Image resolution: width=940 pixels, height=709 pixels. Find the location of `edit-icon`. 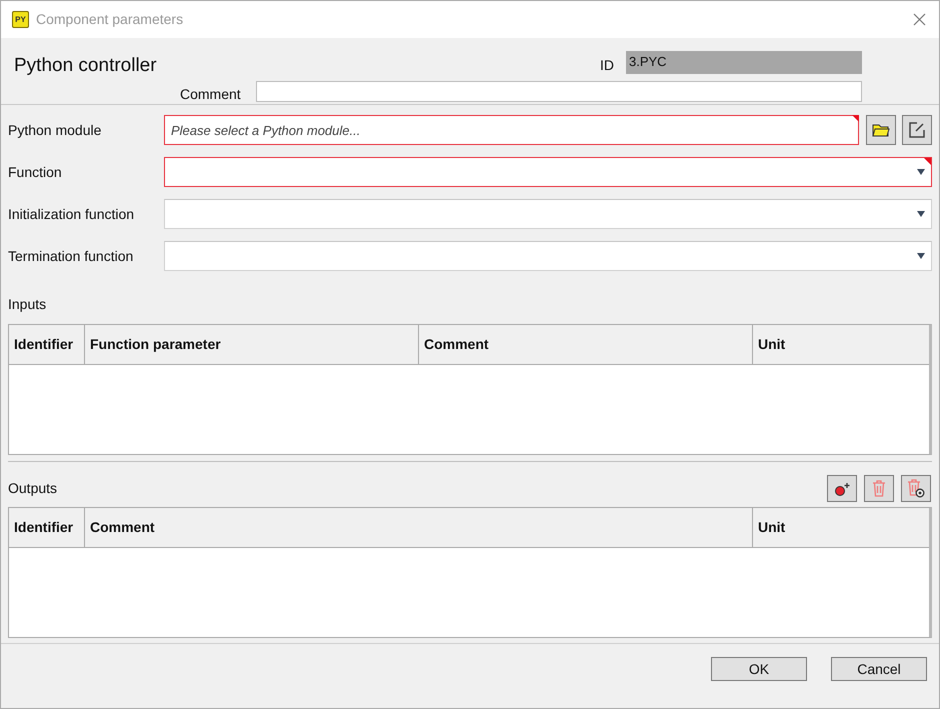

edit-icon is located at coordinates (917, 130).